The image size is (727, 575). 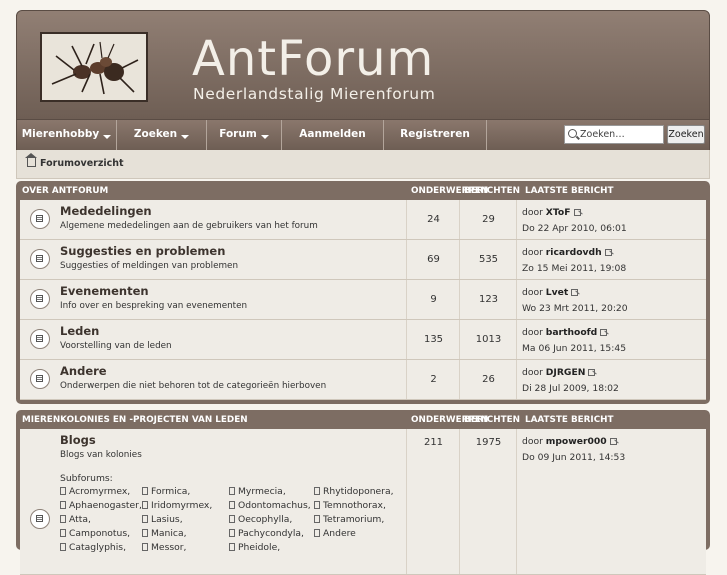 What do you see at coordinates (171, 491) in the screenshot?
I see `subforum-label: Formica,` at bounding box center [171, 491].